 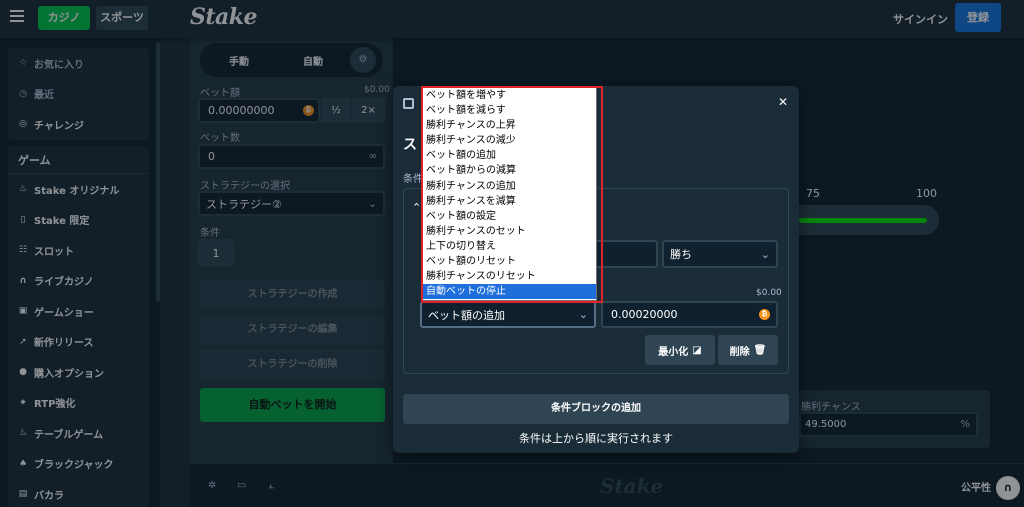 I want to click on result-value: 勝ち, so click(x=681, y=254).